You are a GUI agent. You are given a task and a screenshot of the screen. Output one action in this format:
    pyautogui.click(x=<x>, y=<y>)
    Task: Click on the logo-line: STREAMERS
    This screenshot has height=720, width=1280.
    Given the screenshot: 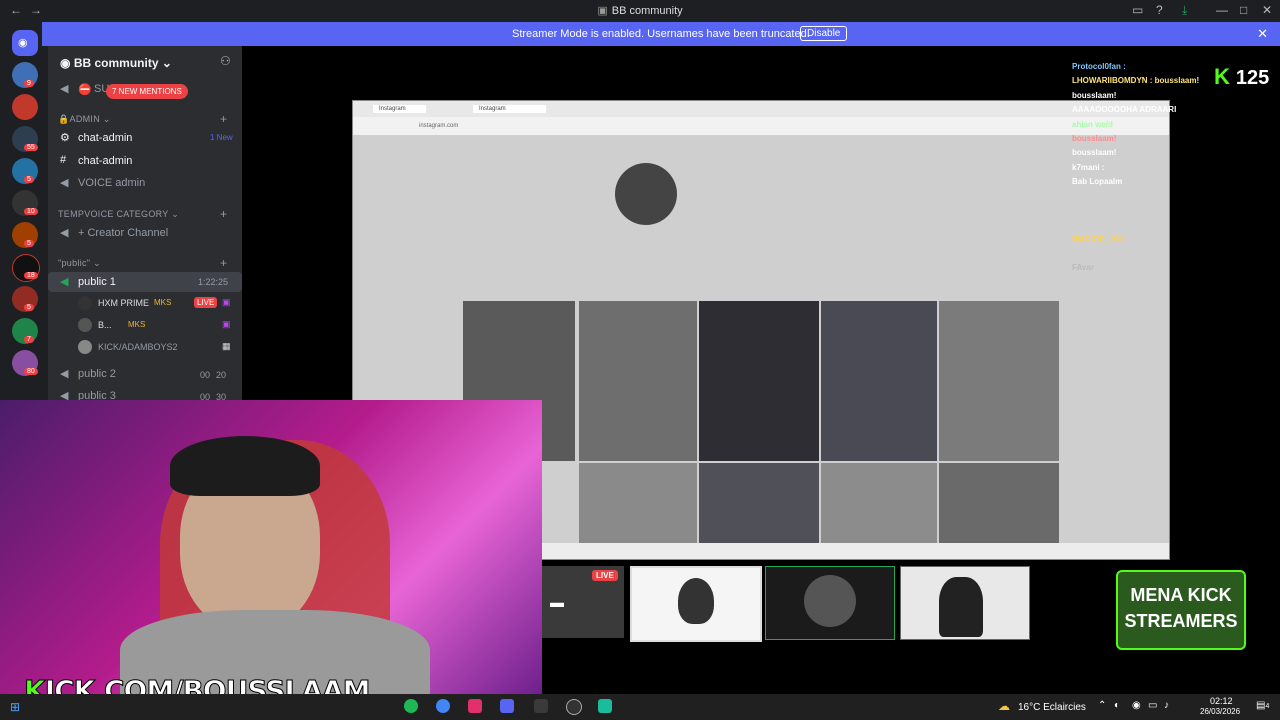 What is the action you would take?
    pyautogui.click(x=1181, y=621)
    